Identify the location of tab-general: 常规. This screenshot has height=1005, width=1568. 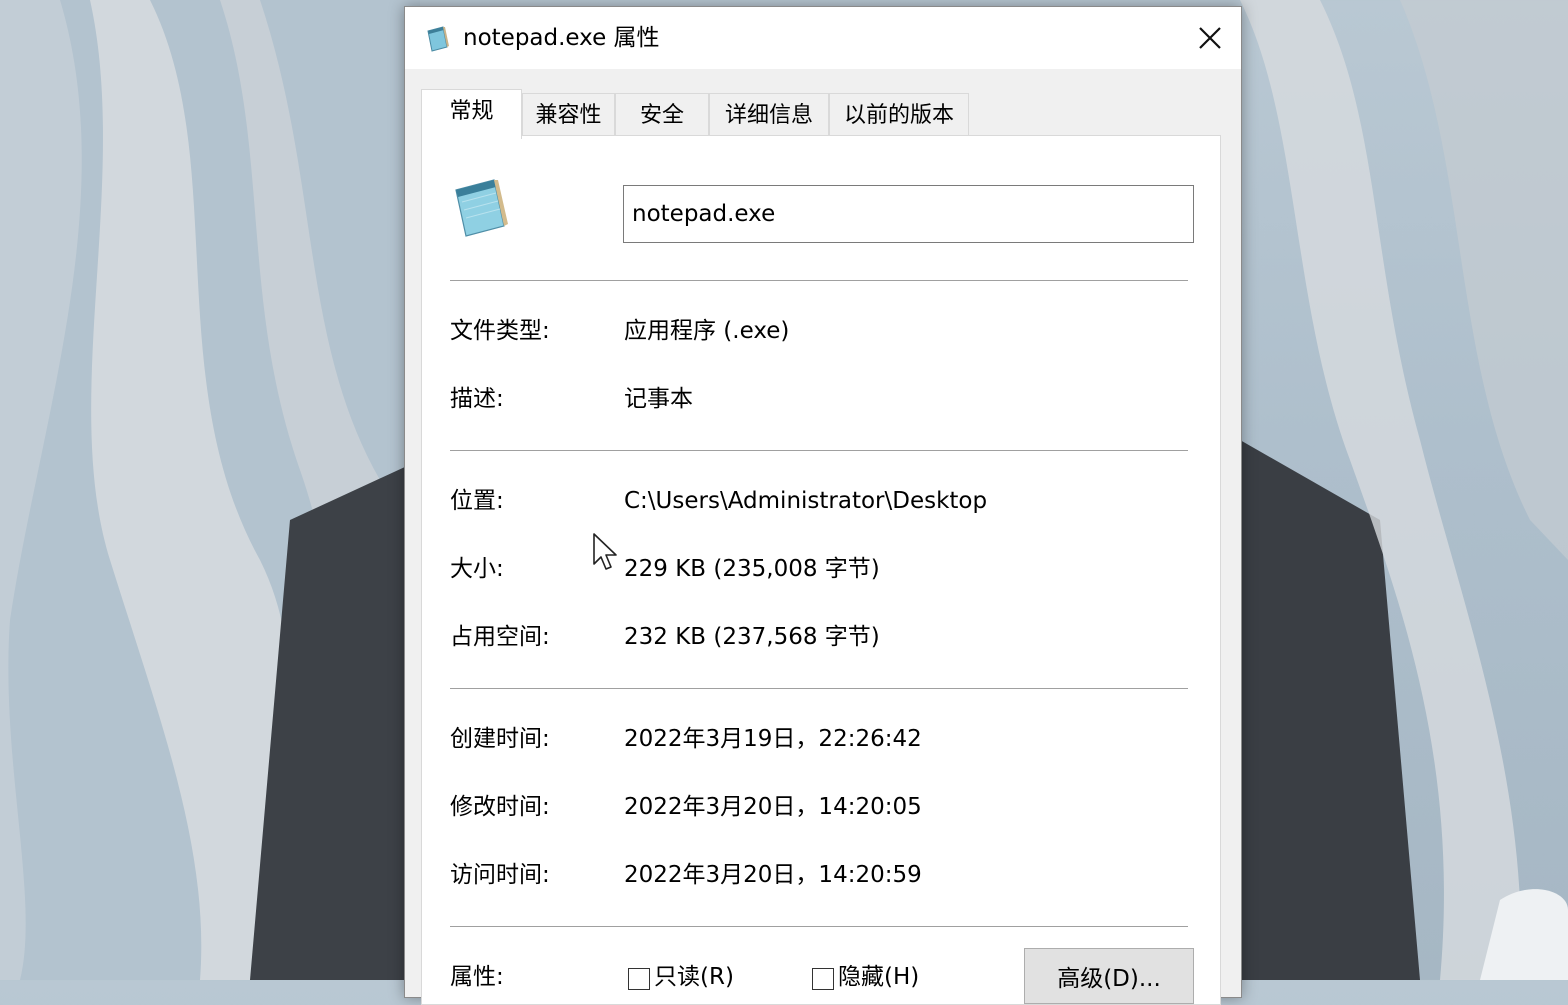
(471, 114).